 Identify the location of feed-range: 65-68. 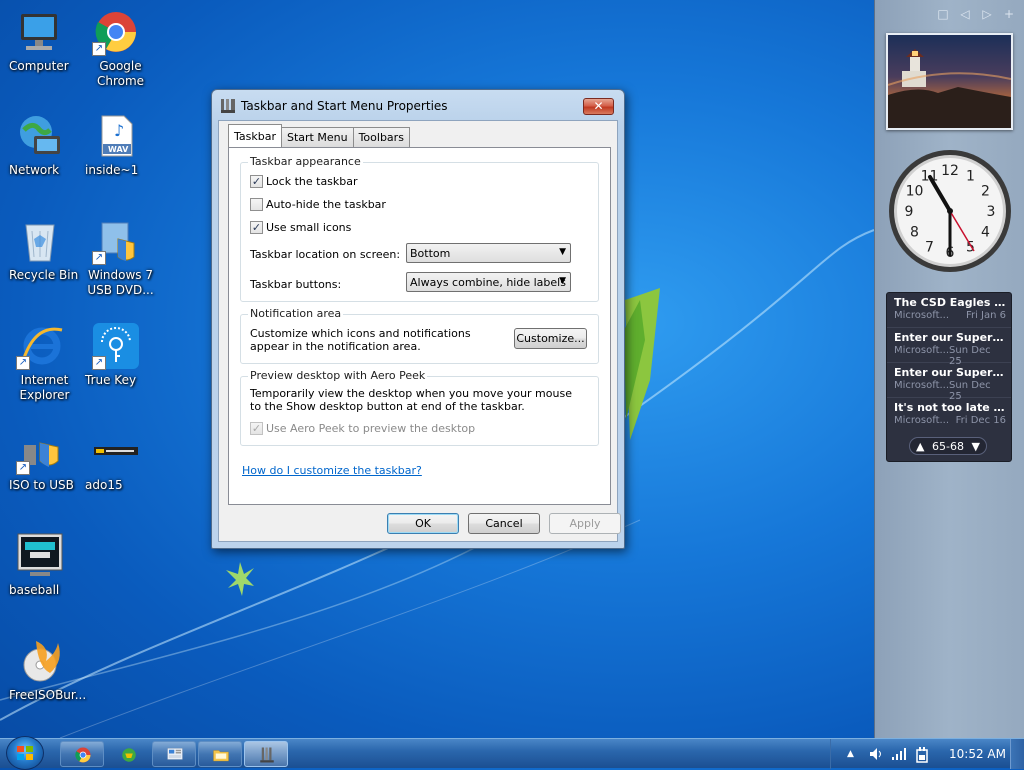
(948, 446).